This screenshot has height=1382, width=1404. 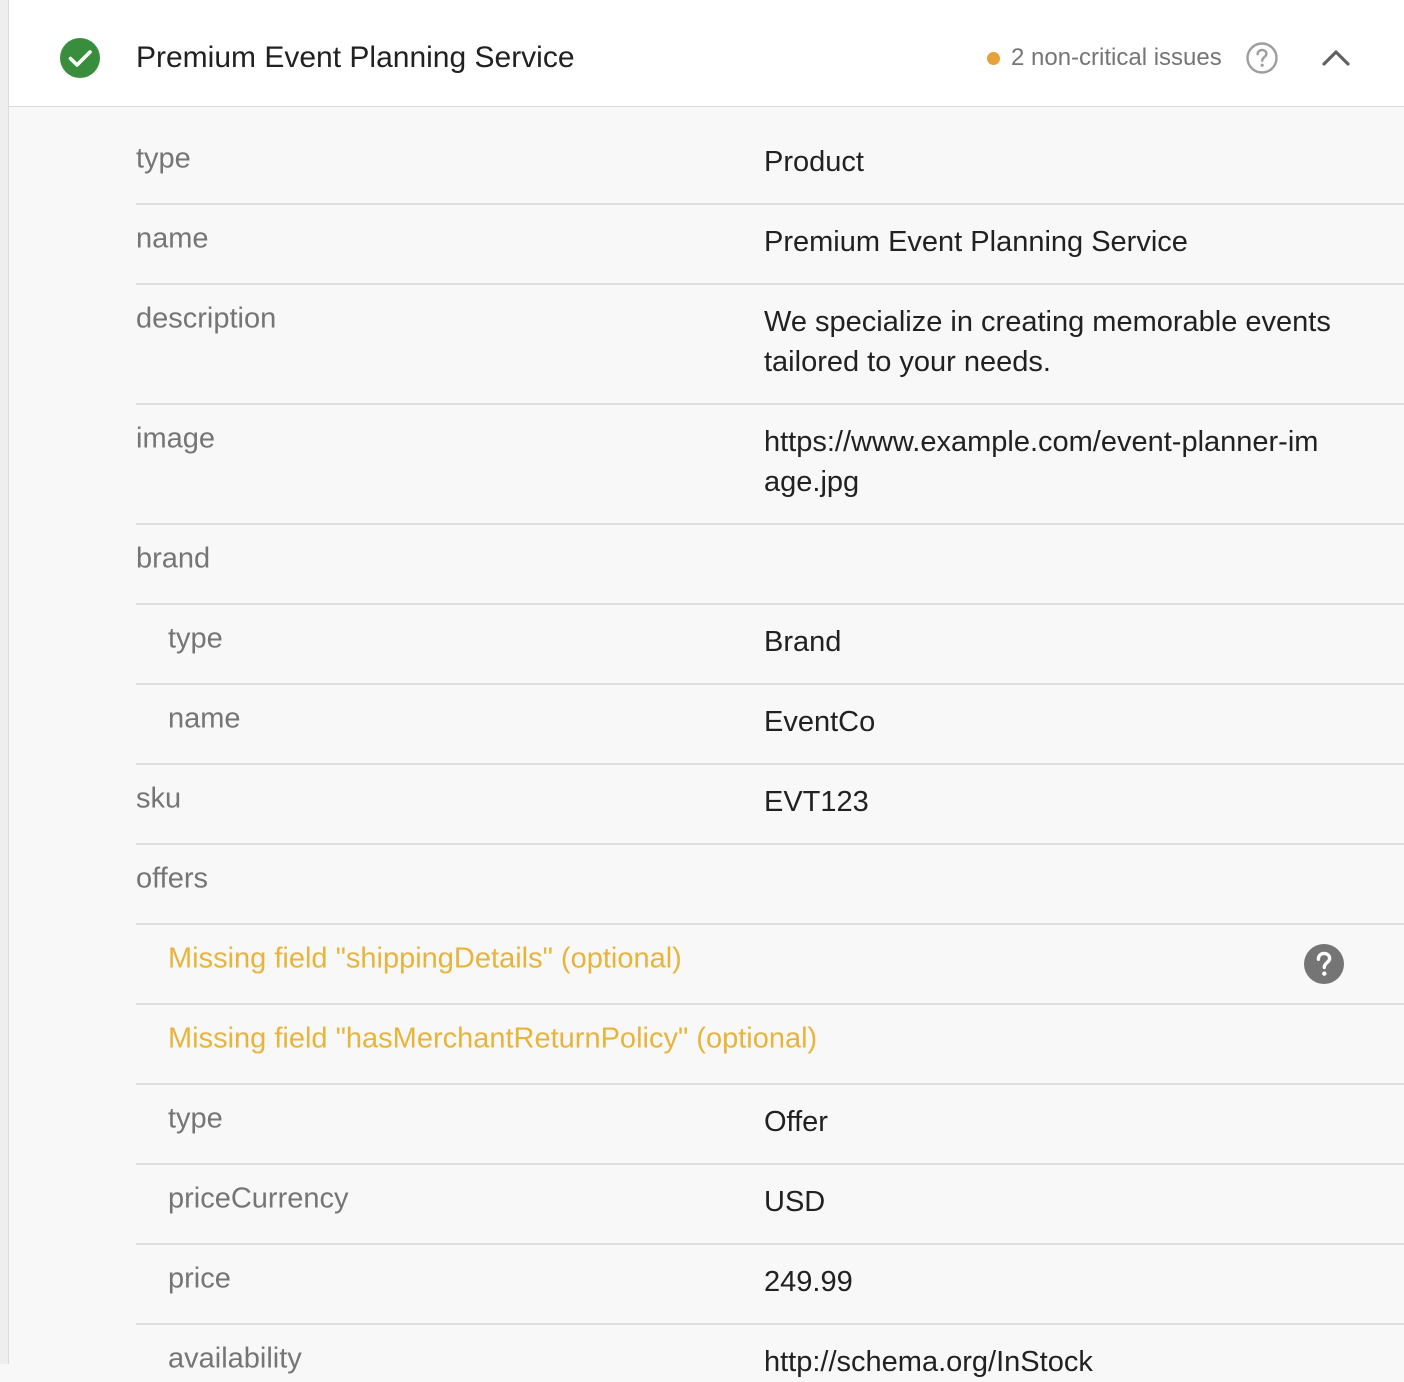 What do you see at coordinates (235, 1358) in the screenshot?
I see `property-key: availability` at bounding box center [235, 1358].